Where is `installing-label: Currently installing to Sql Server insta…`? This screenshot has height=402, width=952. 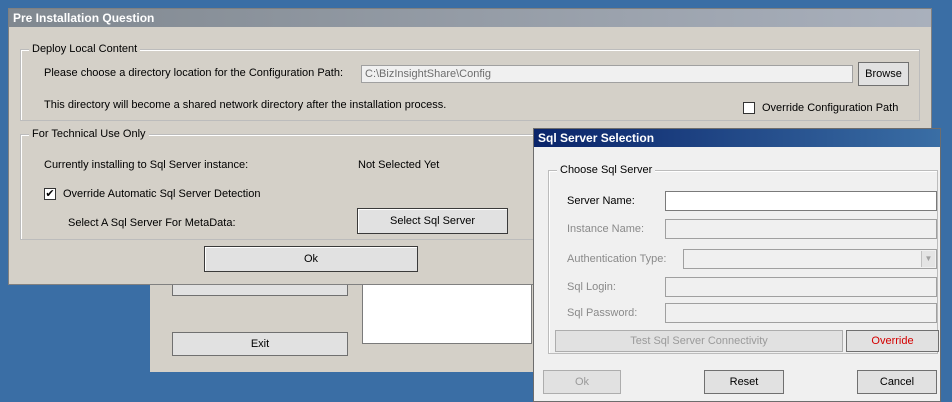 installing-label: Currently installing to Sql Server insta… is located at coordinates (146, 165).